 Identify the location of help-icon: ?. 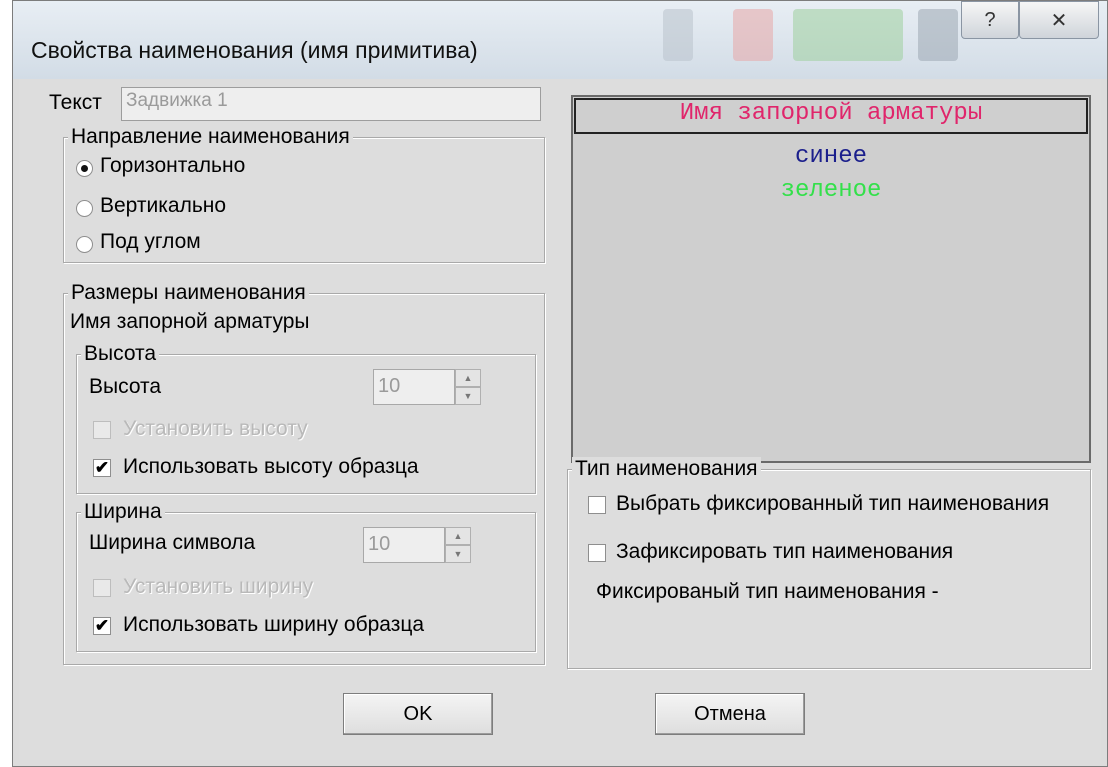
(990, 19).